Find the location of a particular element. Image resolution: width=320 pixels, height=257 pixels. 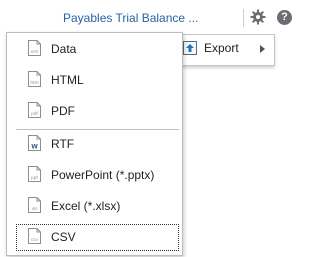

csv-file-icon: csv is located at coordinates (34, 236).